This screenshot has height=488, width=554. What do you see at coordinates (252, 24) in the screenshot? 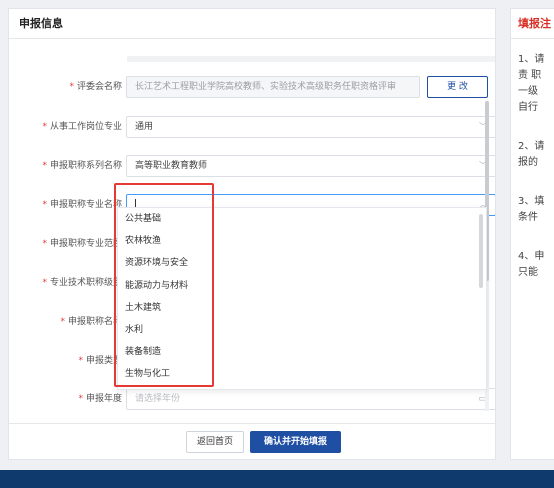
I see `panel-title: 申报信息` at bounding box center [252, 24].